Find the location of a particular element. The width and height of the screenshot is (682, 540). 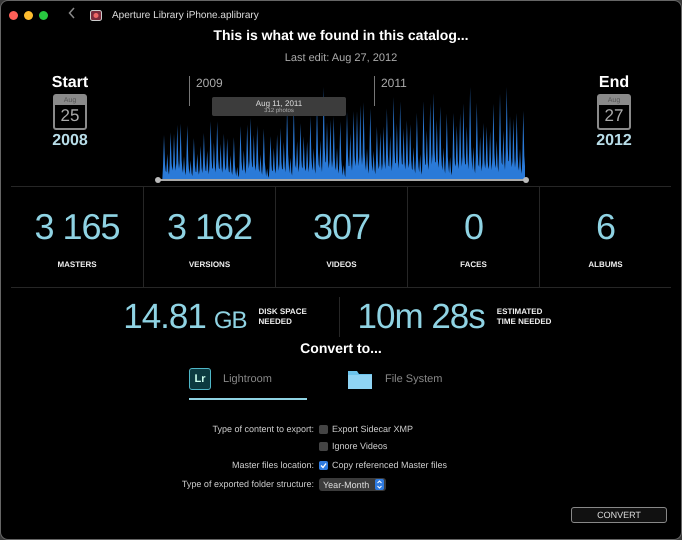

stat-label: FACES is located at coordinates (473, 264).